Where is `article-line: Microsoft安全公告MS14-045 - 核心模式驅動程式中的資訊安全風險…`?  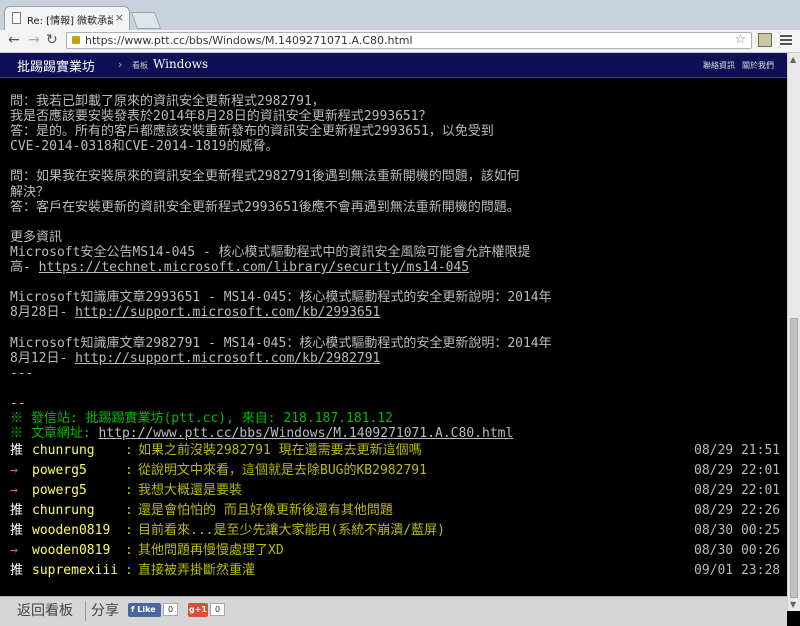 article-line: Microsoft安全公告MS14-045 - 核心模式驅動程式中的資訊安全風險… is located at coordinates (270, 252).